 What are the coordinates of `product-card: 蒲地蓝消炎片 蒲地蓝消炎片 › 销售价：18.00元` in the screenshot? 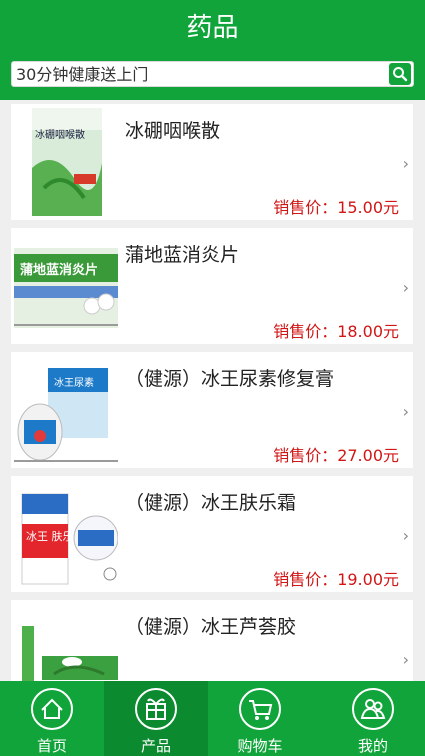 It's located at (212, 286).